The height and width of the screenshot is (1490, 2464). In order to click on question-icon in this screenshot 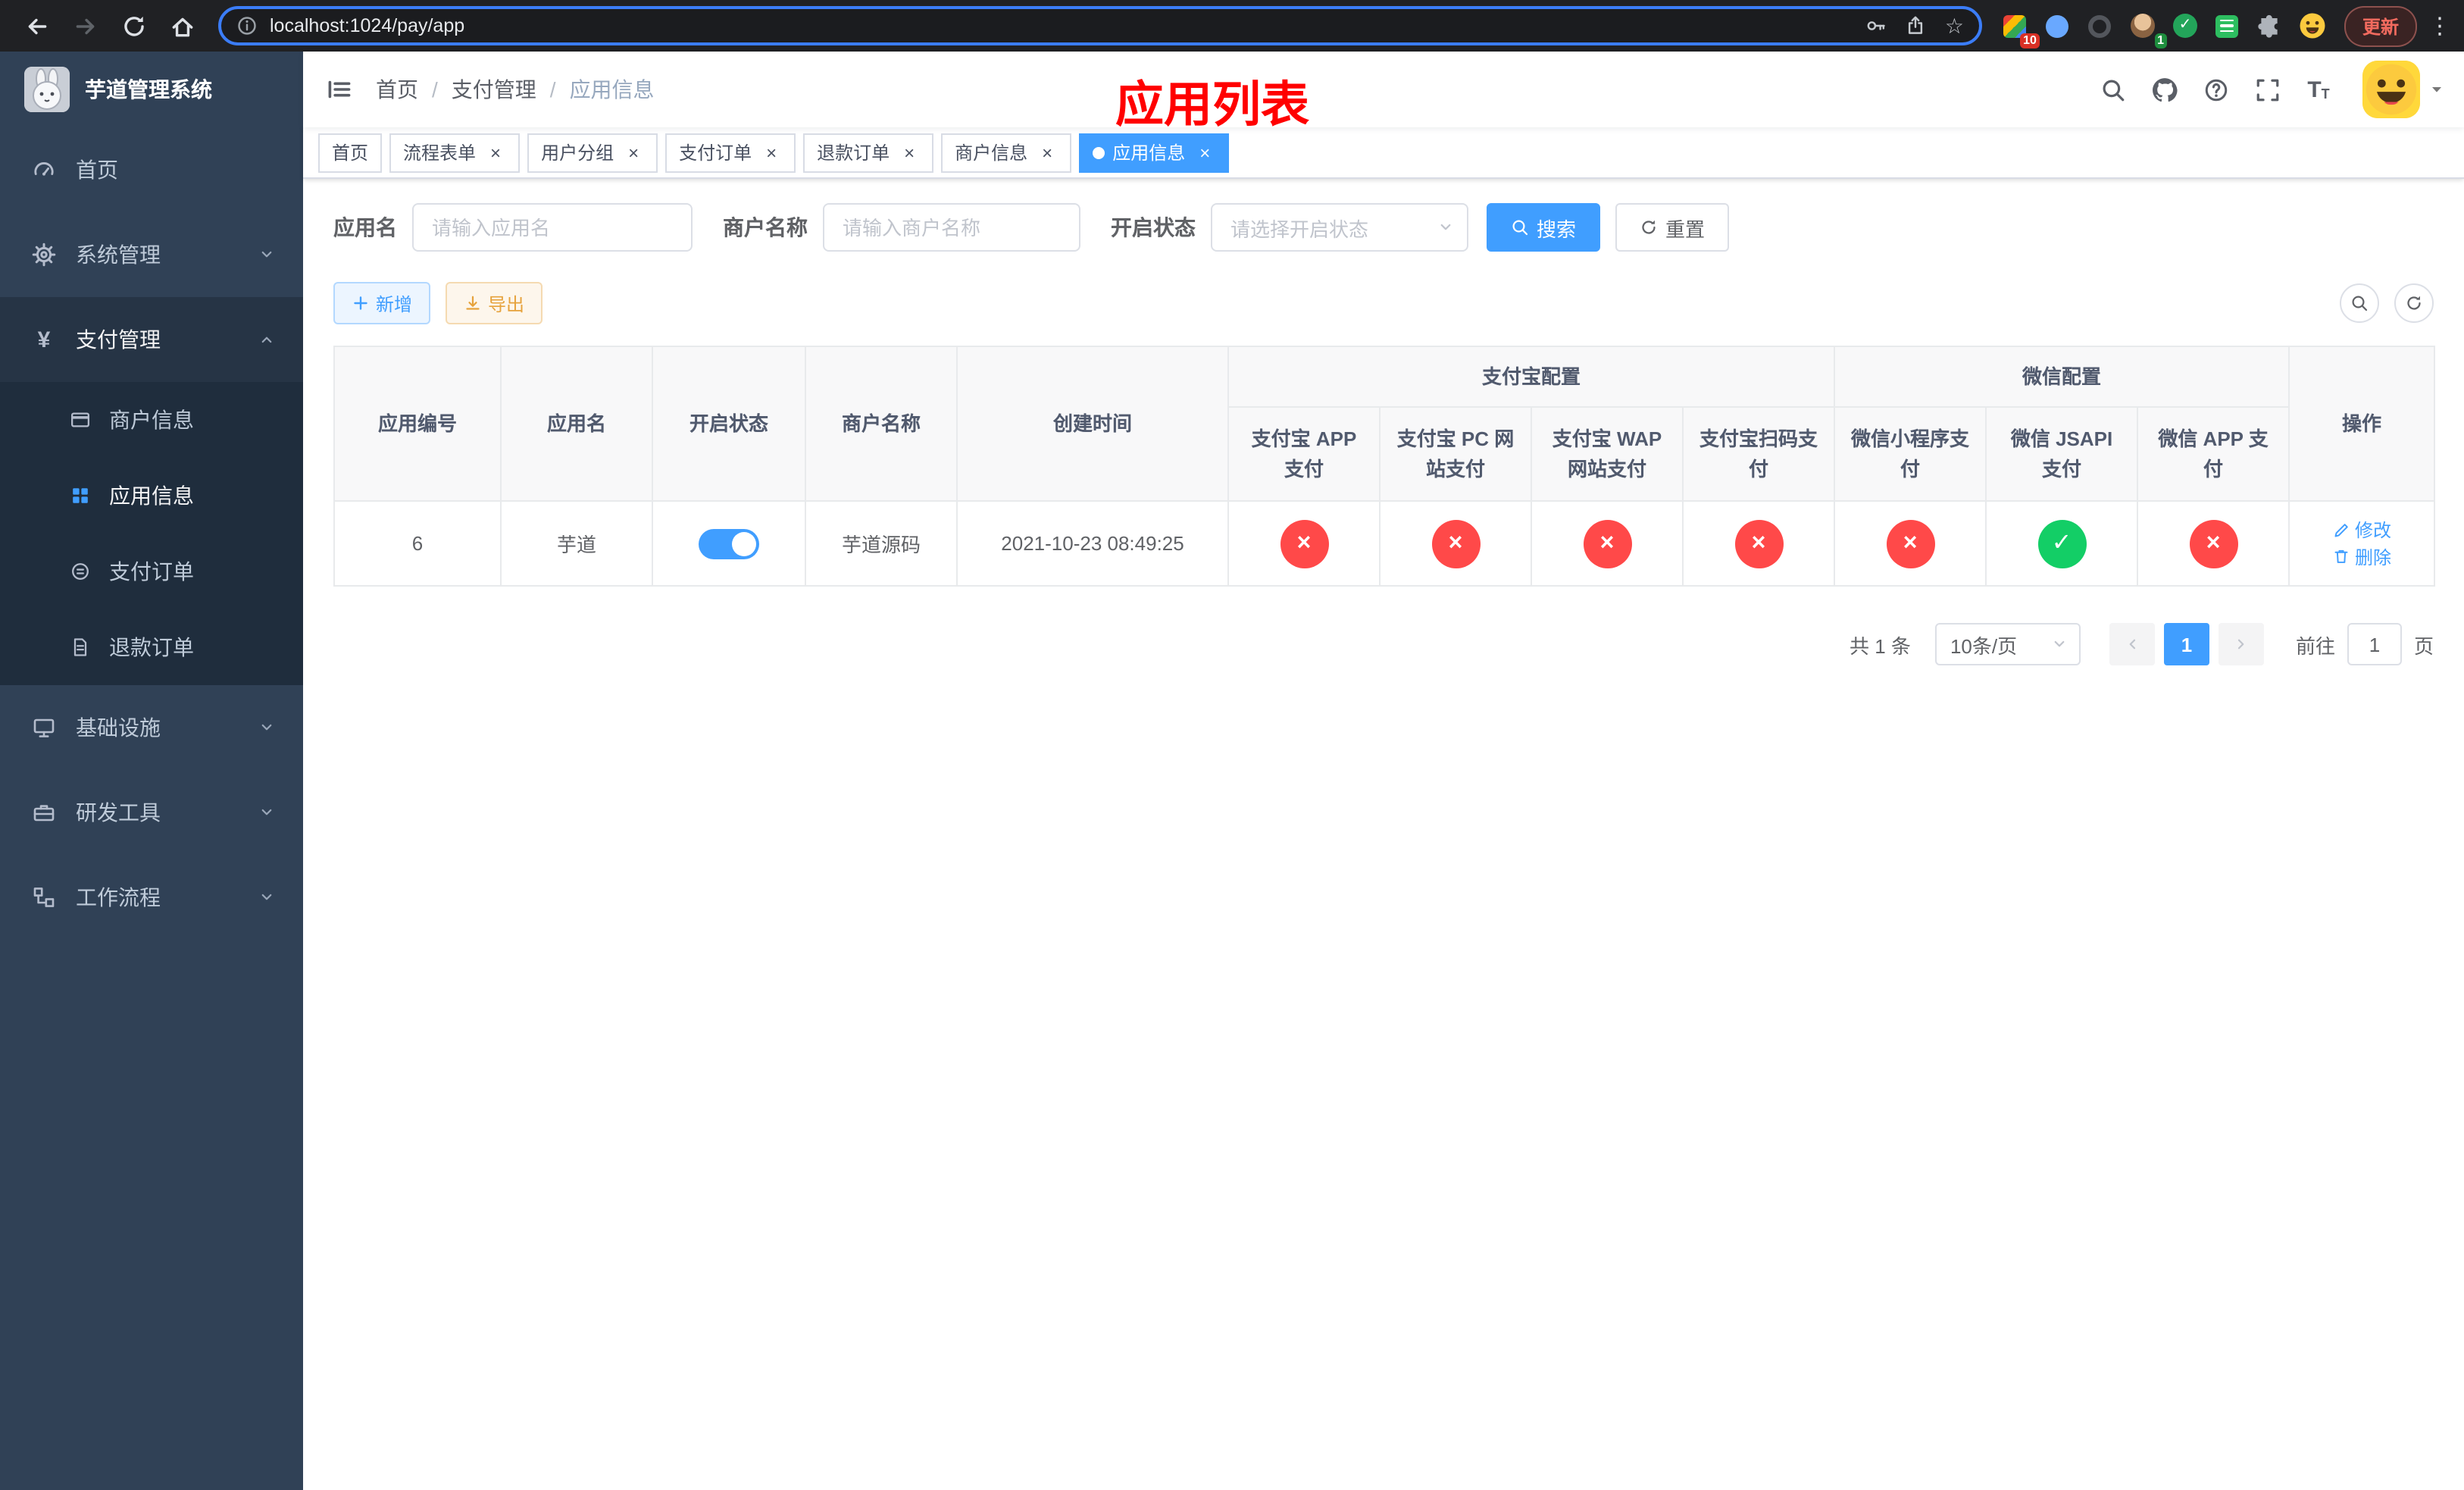, I will do `click(2215, 89)`.